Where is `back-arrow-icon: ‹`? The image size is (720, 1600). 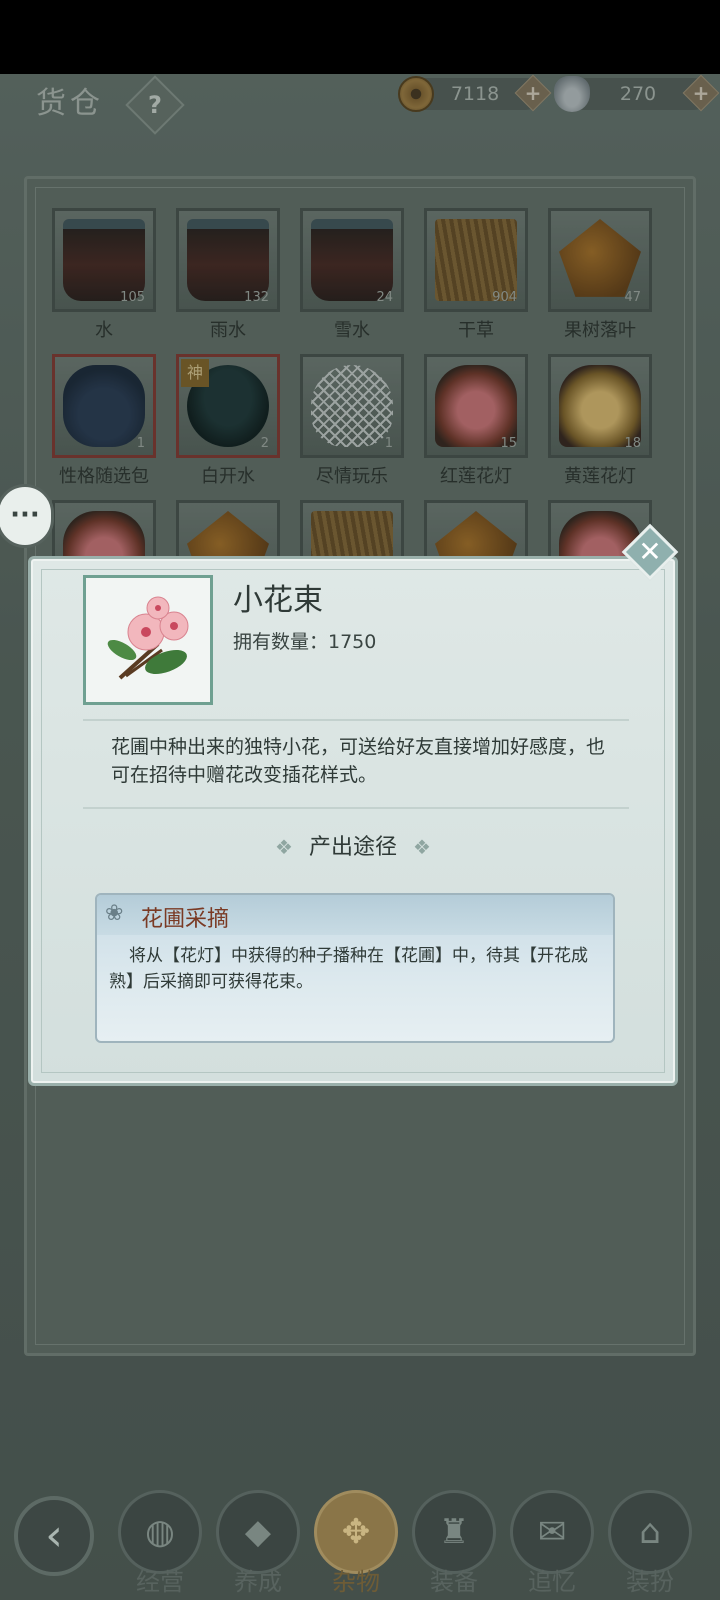
back-arrow-icon: ‹ is located at coordinates (54, 1535).